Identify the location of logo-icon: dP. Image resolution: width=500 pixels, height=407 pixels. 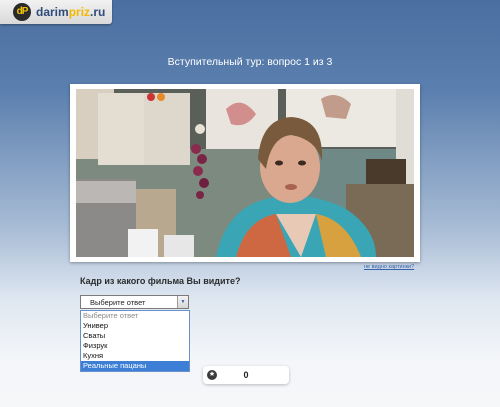
(22, 12).